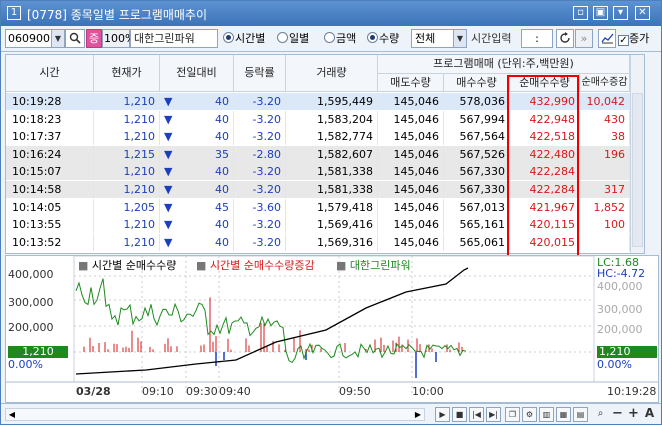  I want to click on last-button: ▶|, so click(493, 414).